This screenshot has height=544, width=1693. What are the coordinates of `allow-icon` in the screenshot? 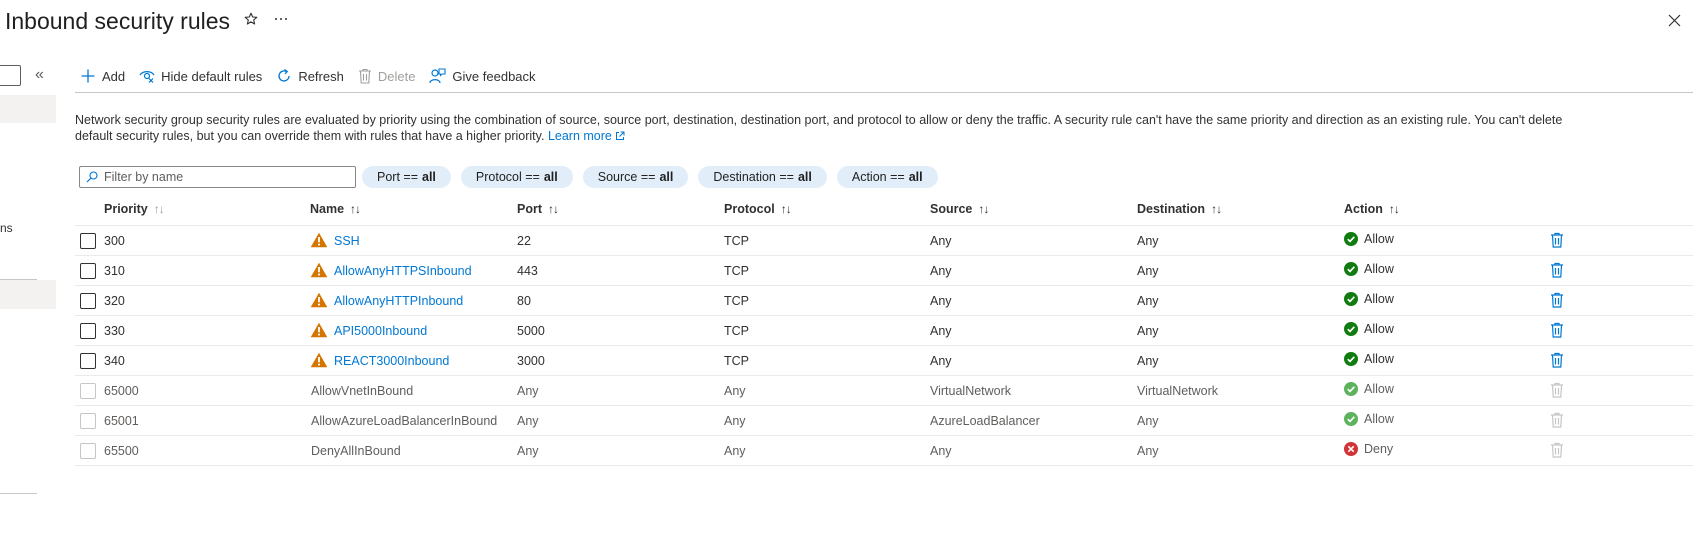 It's located at (1351, 419).